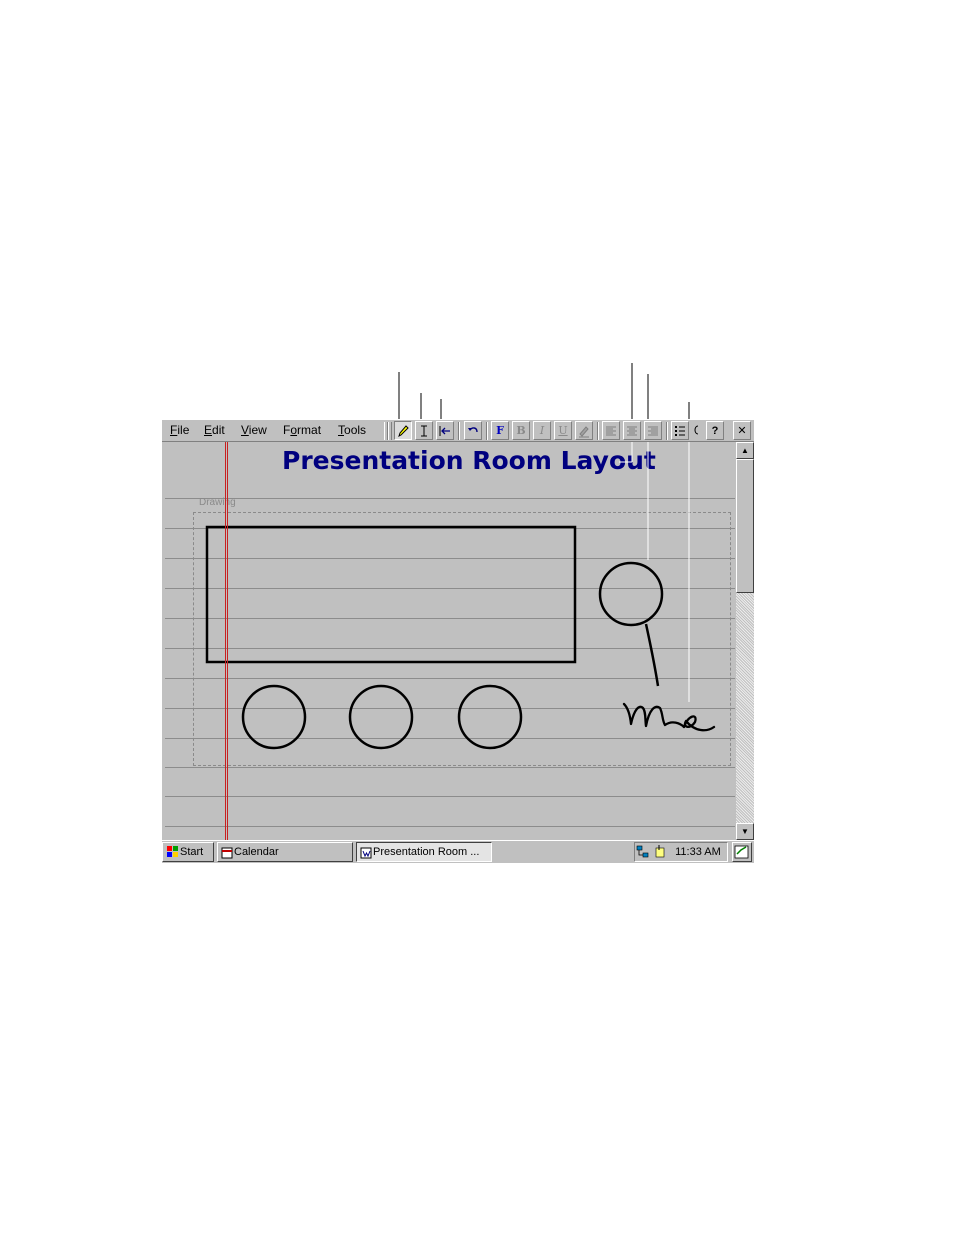  I want to click on bullets-button, so click(680, 430).